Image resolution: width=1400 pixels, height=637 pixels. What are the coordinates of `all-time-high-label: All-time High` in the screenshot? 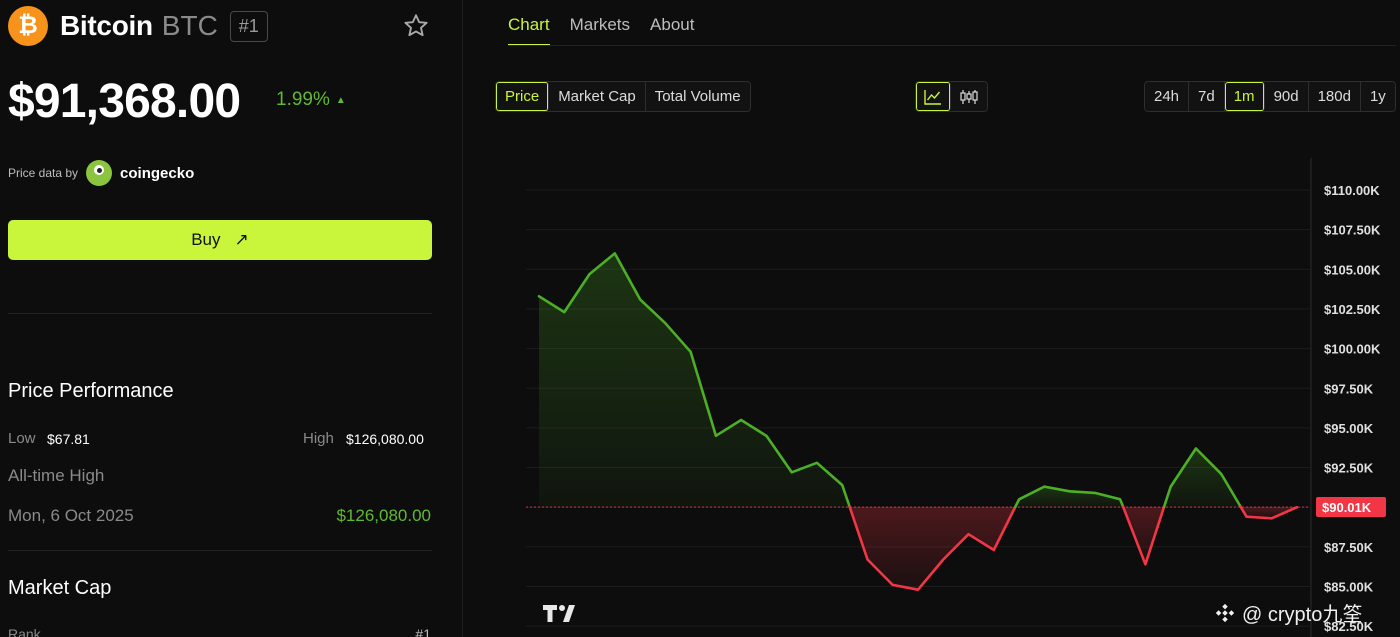 It's located at (56, 475).